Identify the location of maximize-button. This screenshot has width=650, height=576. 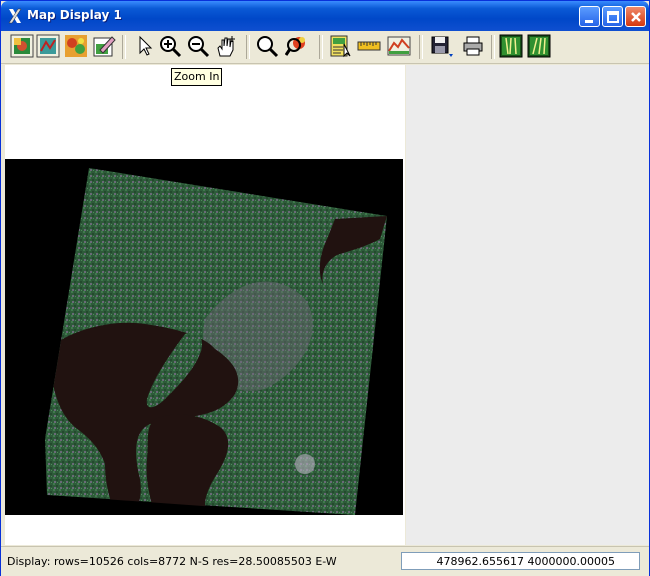
(612, 16).